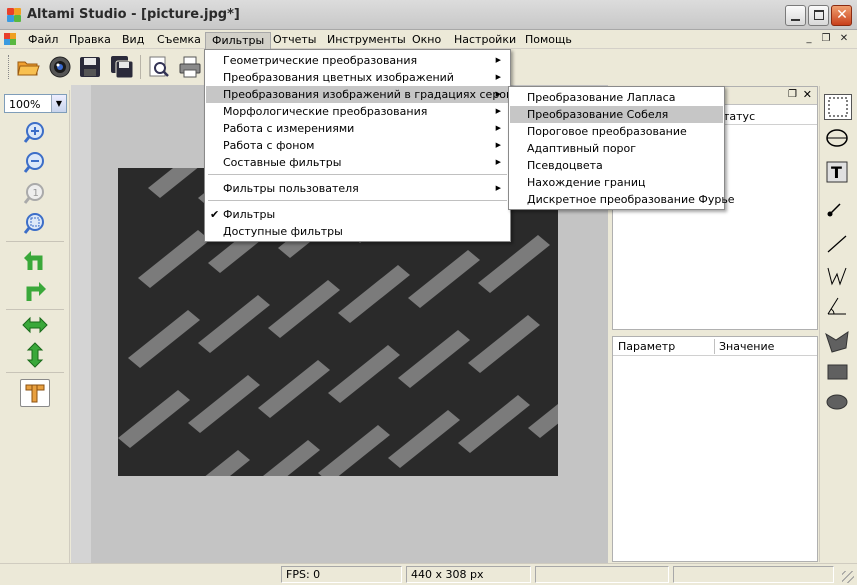 The height and width of the screenshot is (585, 857). I want to click on menu-file: Файл, so click(43, 40).